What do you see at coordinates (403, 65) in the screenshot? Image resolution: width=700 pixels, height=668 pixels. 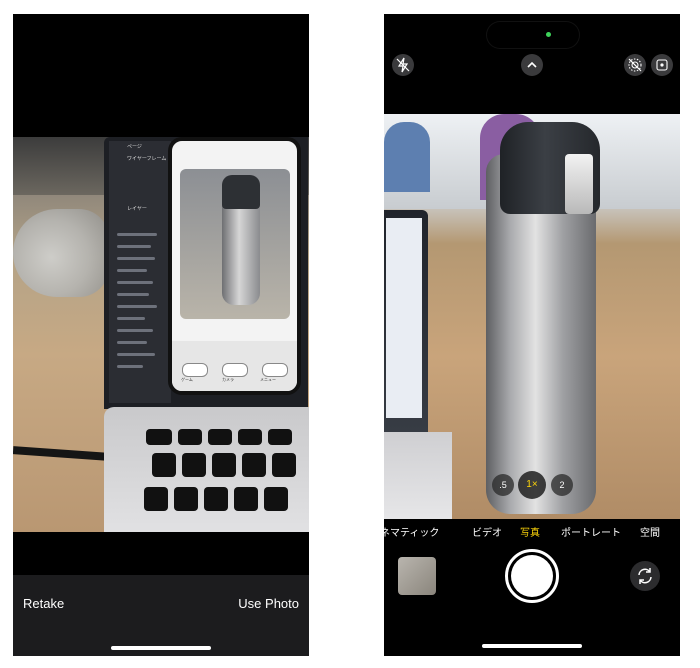 I see `flash-off-icon` at bounding box center [403, 65].